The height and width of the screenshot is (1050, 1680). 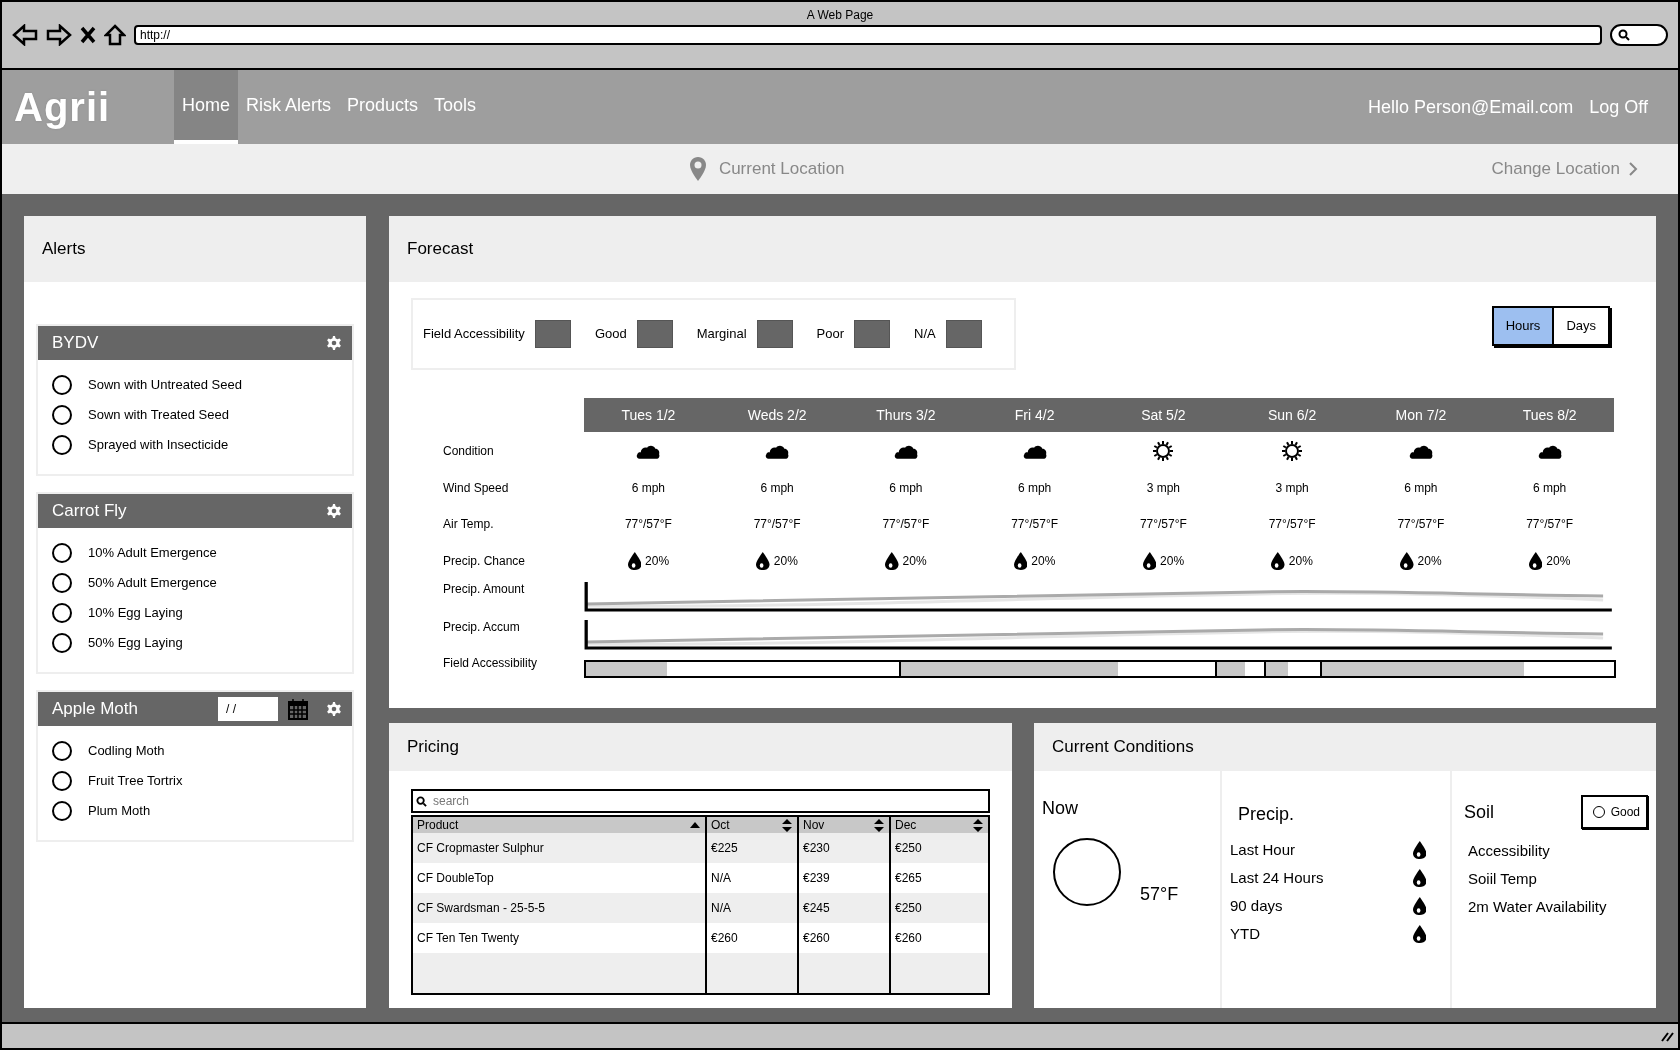 What do you see at coordinates (1421, 415) in the screenshot?
I see `day-header: Mon 7/2` at bounding box center [1421, 415].